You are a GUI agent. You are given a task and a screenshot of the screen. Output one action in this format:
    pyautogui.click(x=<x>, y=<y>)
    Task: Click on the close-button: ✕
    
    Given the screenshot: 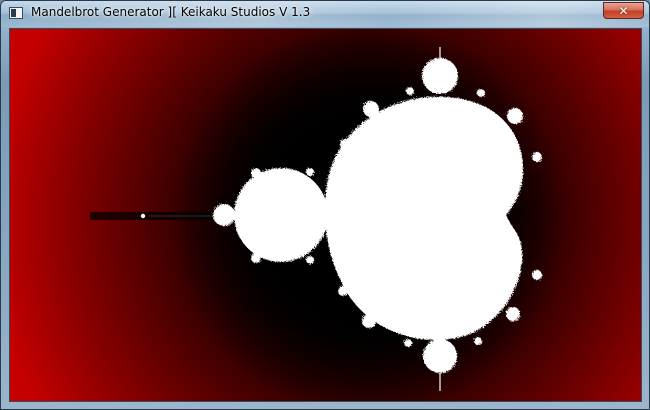 What is the action you would take?
    pyautogui.click(x=623, y=10)
    